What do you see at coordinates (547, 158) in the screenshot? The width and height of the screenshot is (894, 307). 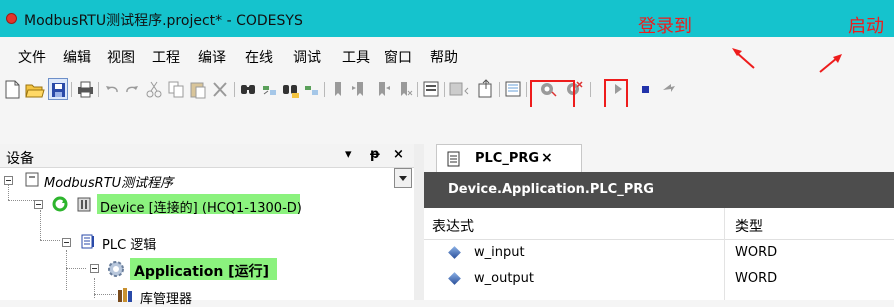 I see `tab-close-icon: ×` at bounding box center [547, 158].